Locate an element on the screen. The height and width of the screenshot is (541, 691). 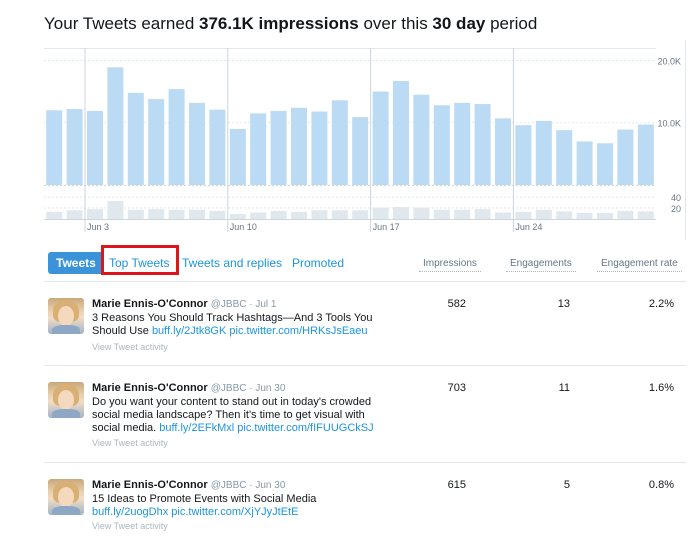
column-header-engagements: Engagements is located at coordinates (541, 265).